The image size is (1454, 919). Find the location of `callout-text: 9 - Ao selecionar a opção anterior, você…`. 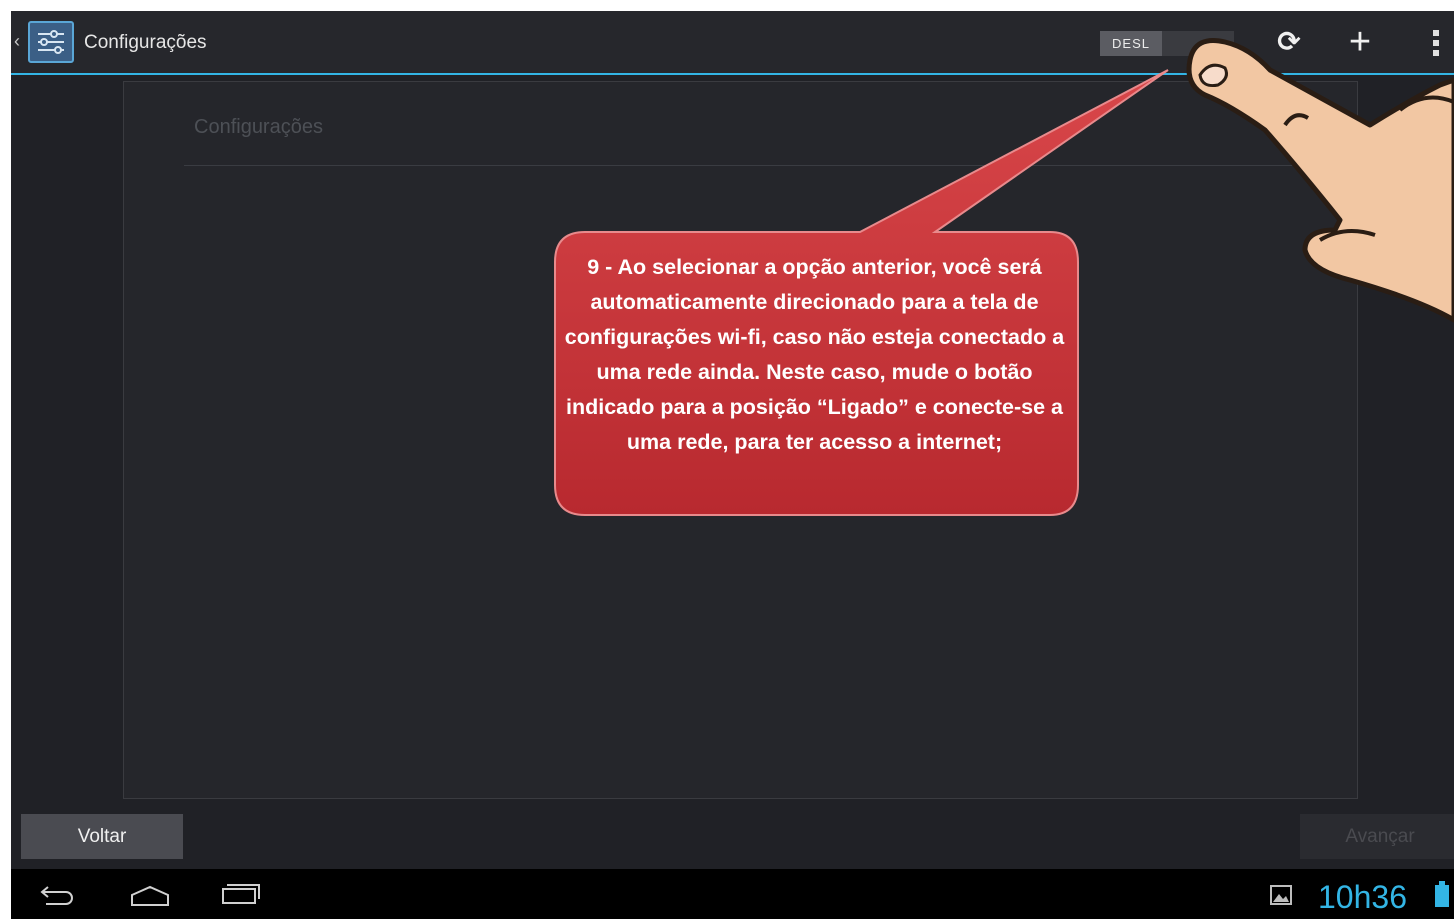

callout-text: 9 - Ao selecionar a opção anterior, você… is located at coordinates (814, 354).